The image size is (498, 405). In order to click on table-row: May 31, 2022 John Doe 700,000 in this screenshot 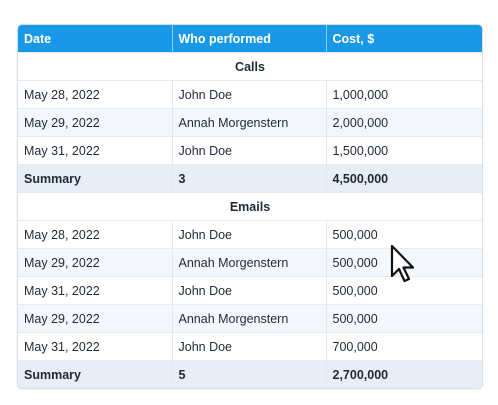, I will do `click(250, 346)`.